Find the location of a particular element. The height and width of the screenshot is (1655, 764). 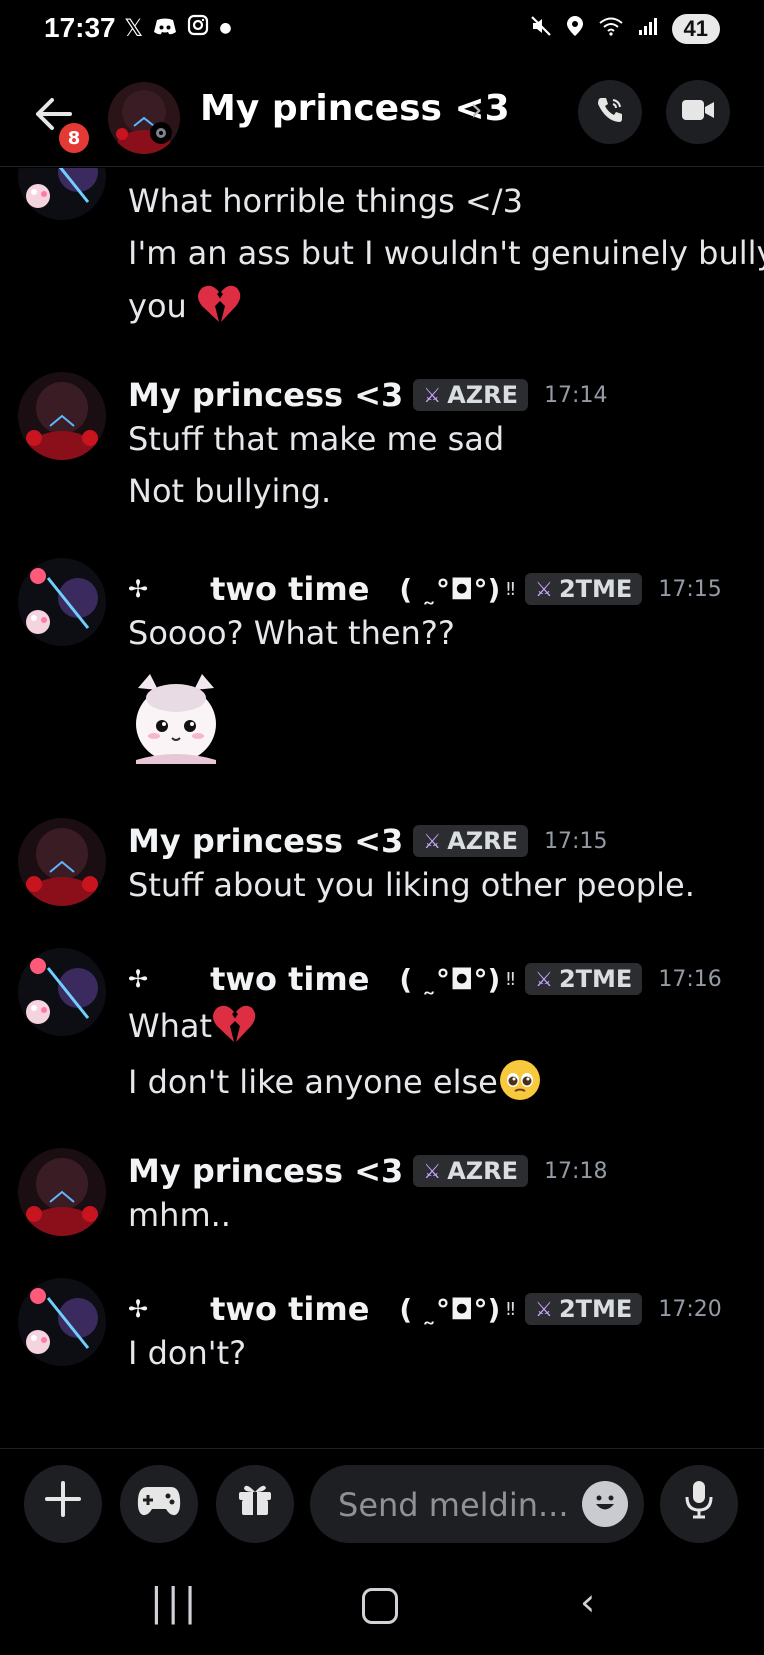

message-line: Stuff that make me sad is located at coordinates (316, 439).